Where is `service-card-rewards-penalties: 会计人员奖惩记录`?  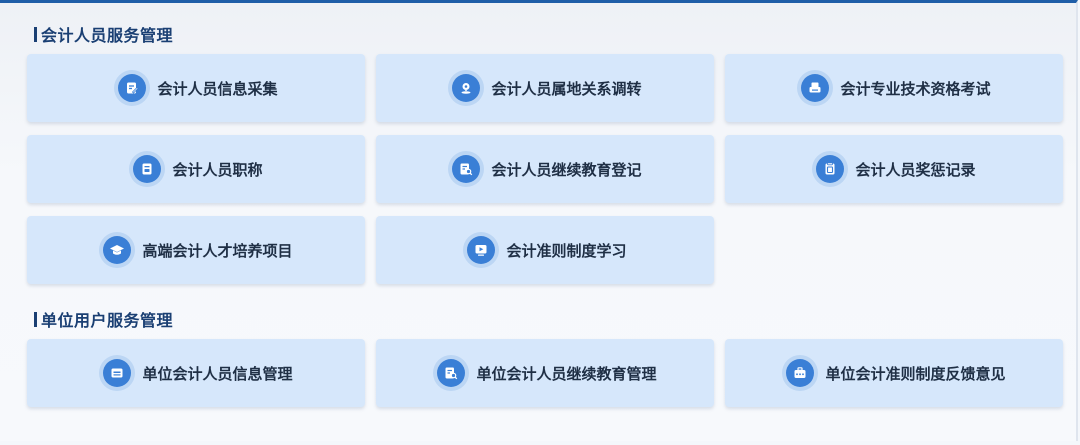
service-card-rewards-penalties: 会计人员奖惩记录 is located at coordinates (894, 169).